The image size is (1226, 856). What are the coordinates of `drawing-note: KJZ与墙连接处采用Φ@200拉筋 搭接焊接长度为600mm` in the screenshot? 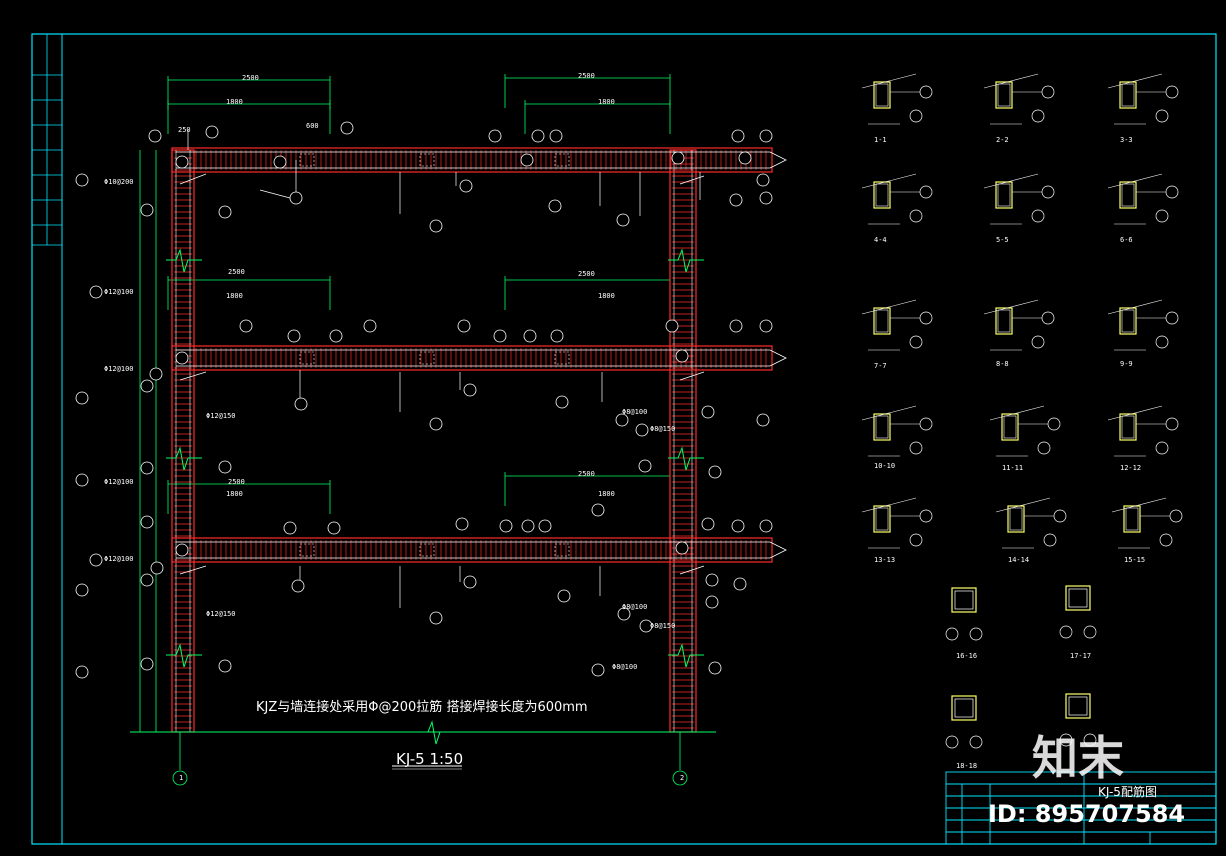 It's located at (422, 707).